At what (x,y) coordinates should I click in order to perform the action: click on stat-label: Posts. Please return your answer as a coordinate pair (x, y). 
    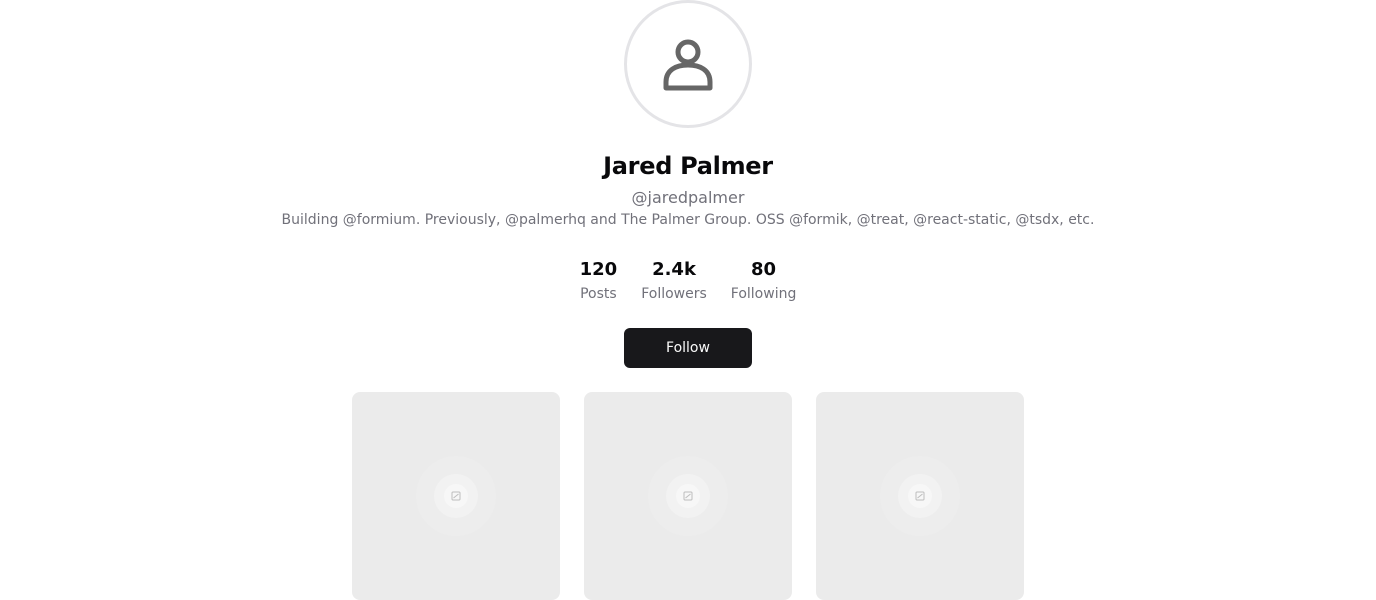
    Looking at the image, I should click on (598, 294).